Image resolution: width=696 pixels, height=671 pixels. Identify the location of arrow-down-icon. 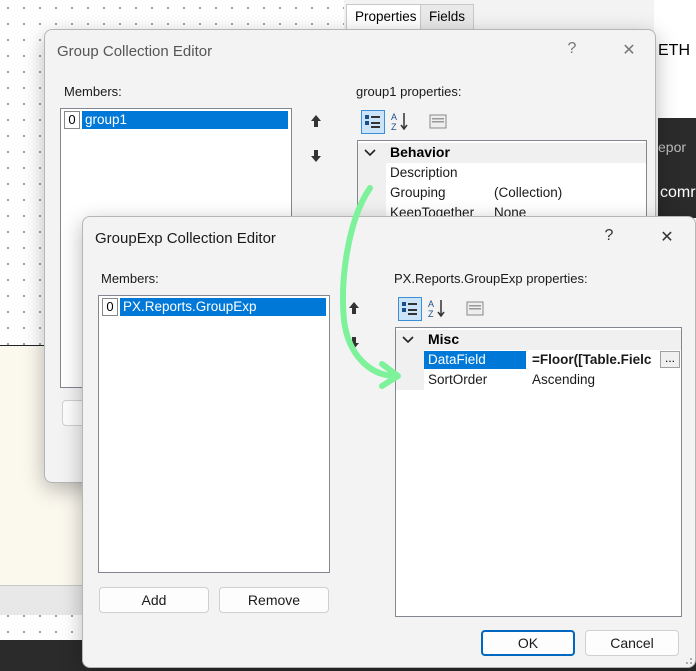
(316, 156).